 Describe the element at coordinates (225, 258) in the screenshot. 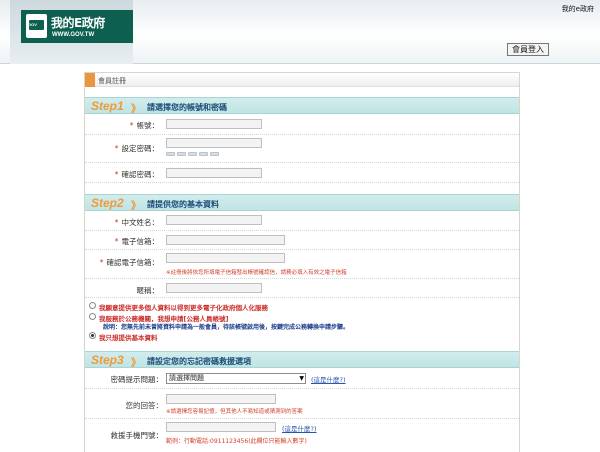

I see `confirm-email-input` at that location.